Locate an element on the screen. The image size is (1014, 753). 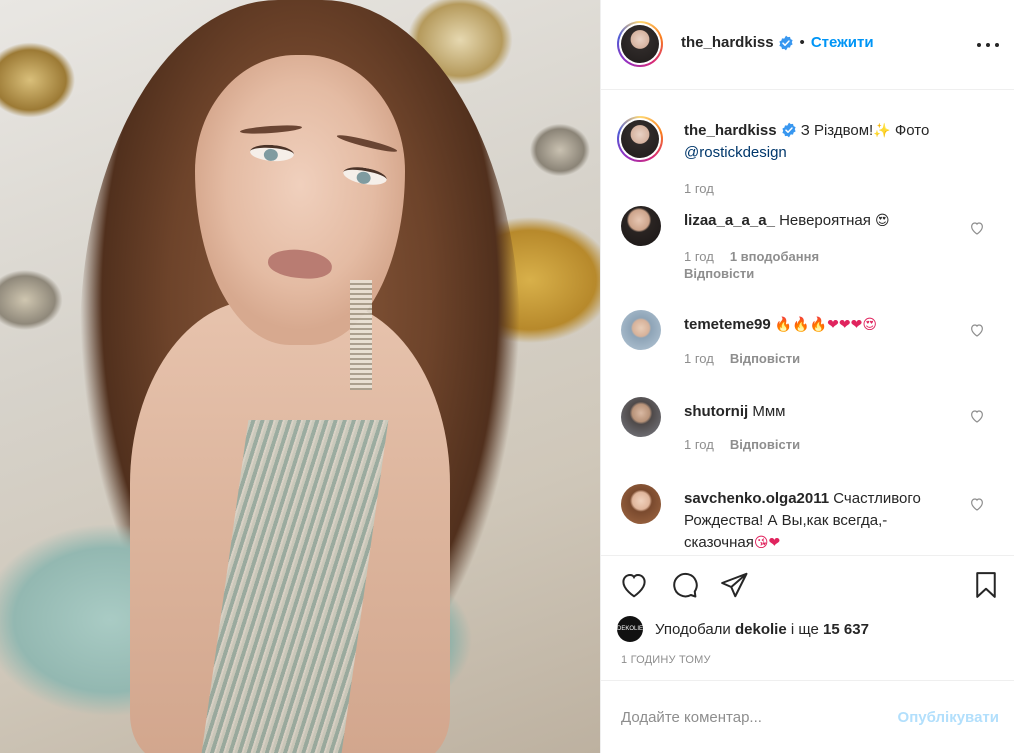
bookmark-icon is located at coordinates (986, 585).